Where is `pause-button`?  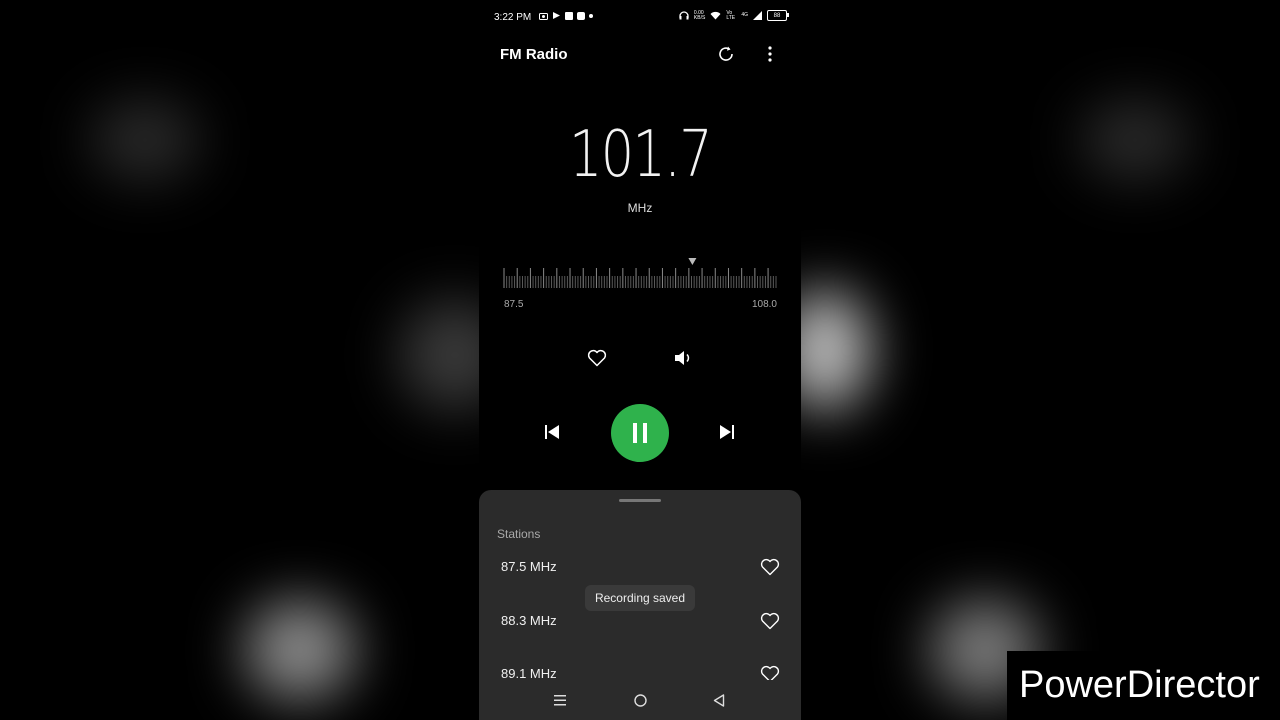 pause-button is located at coordinates (640, 433).